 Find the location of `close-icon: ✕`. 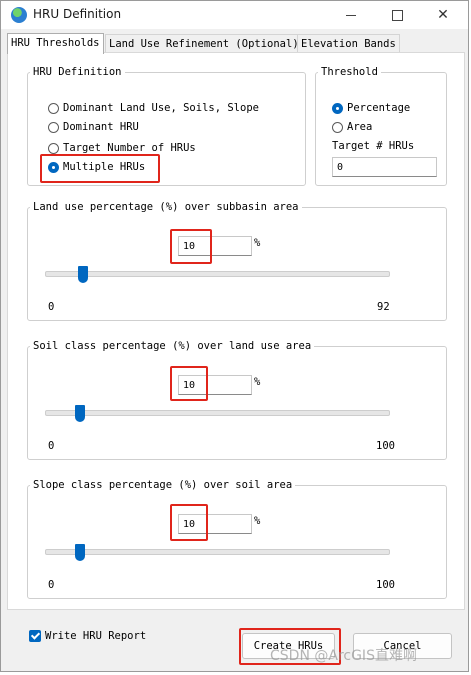

close-icon: ✕ is located at coordinates (443, 15).